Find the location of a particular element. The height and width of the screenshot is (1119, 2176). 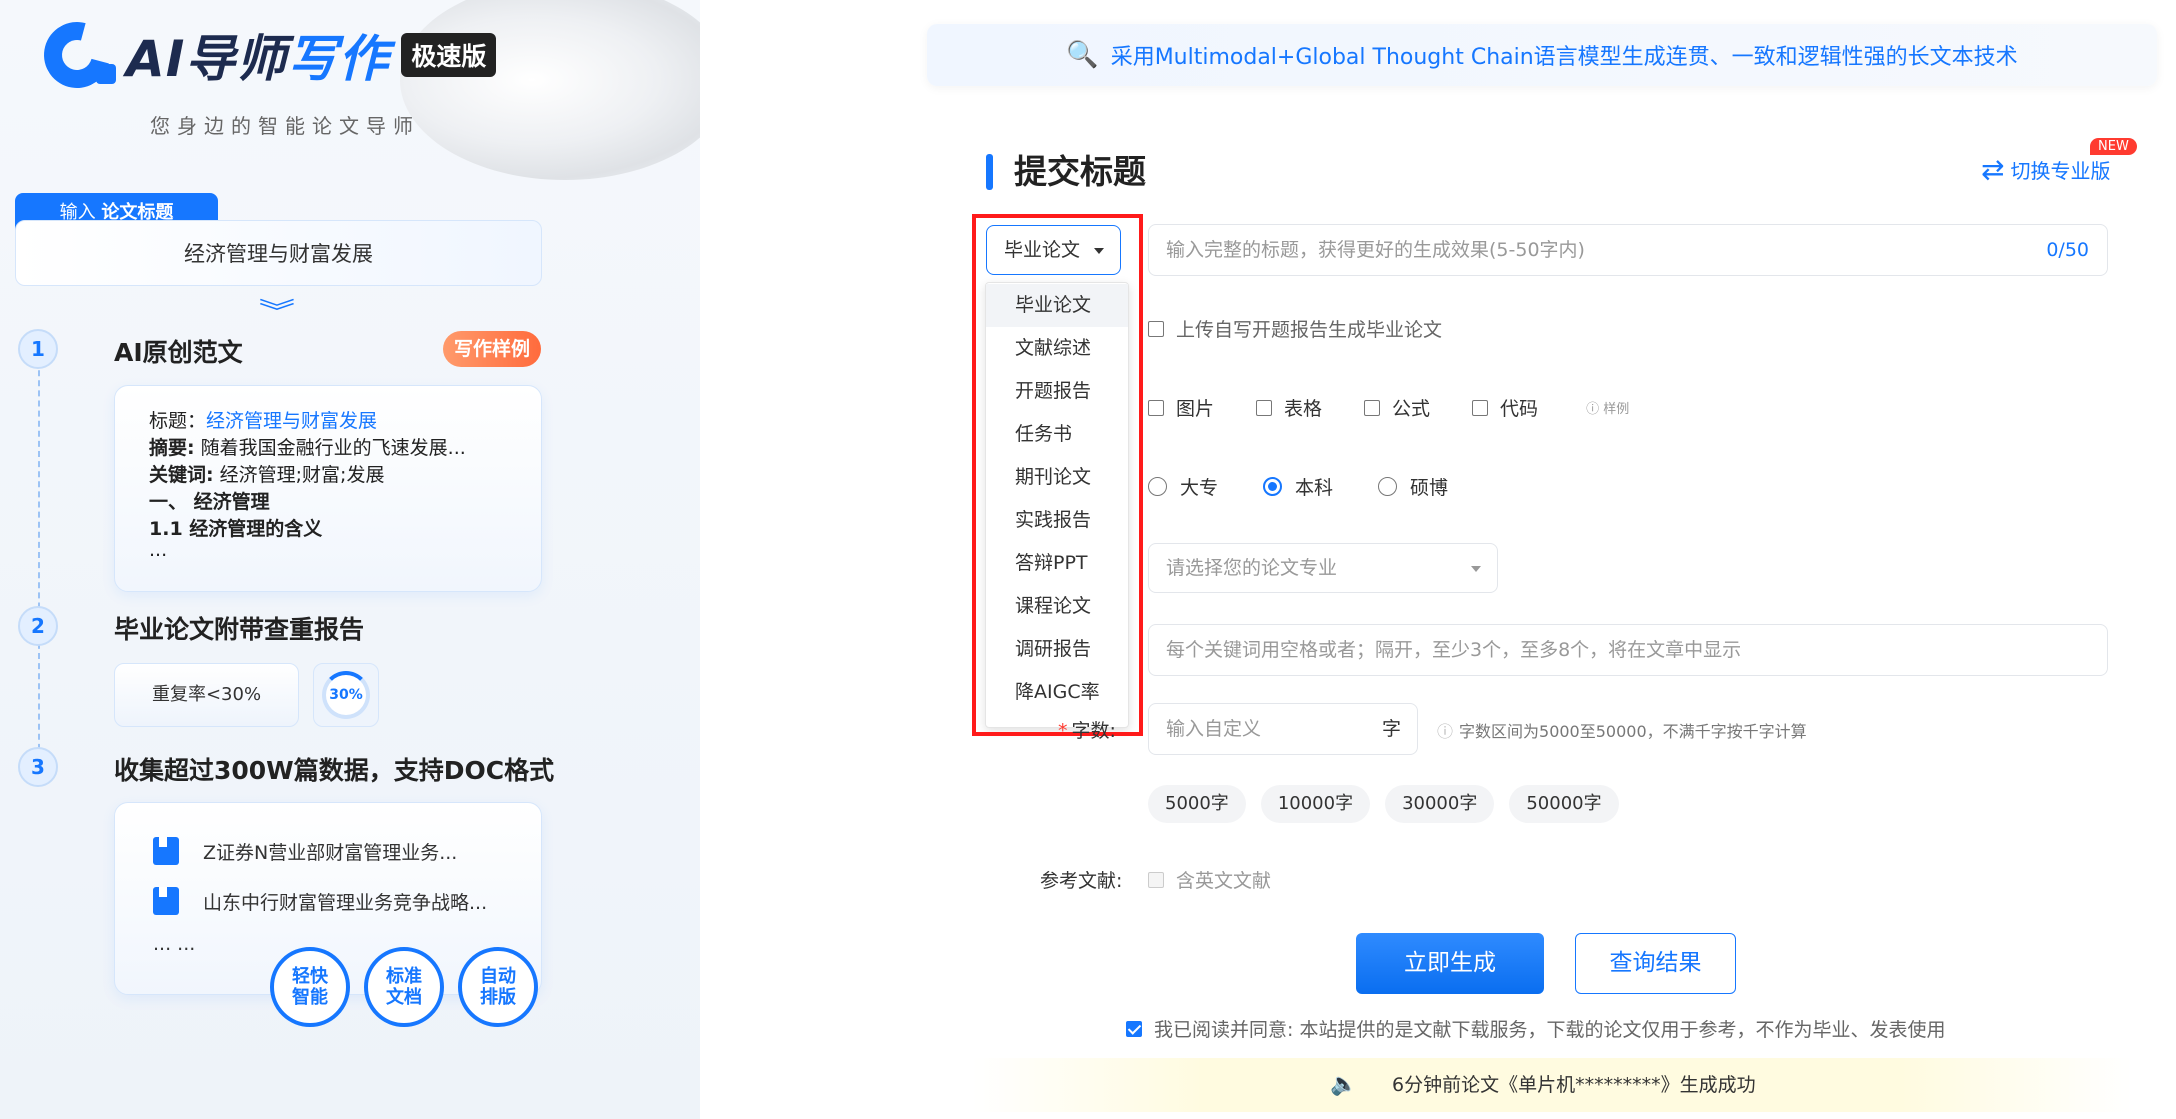

logo-accent-text: 写作 is located at coordinates (338, 59).